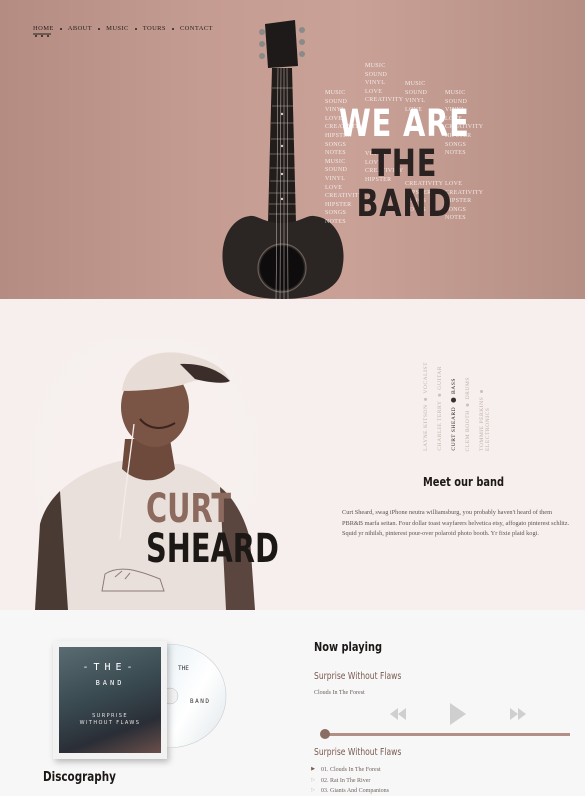 The height and width of the screenshot is (796, 585). Describe the element at coordinates (110, 700) in the screenshot. I see `album-cover: -THE- BAND SURPRISE WITHOUT FLAWS` at that location.